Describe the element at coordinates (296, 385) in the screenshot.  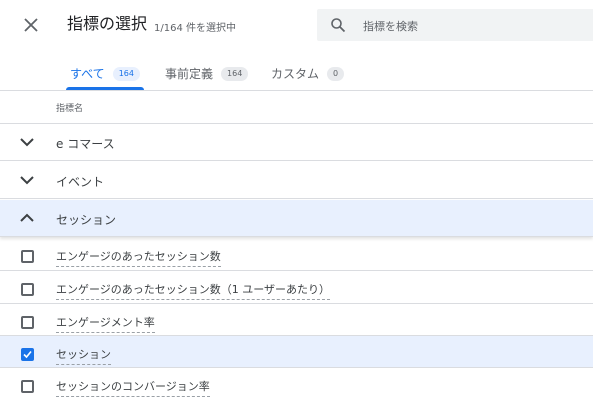
I see `metric-row: セッションのコンバージョン率` at that location.